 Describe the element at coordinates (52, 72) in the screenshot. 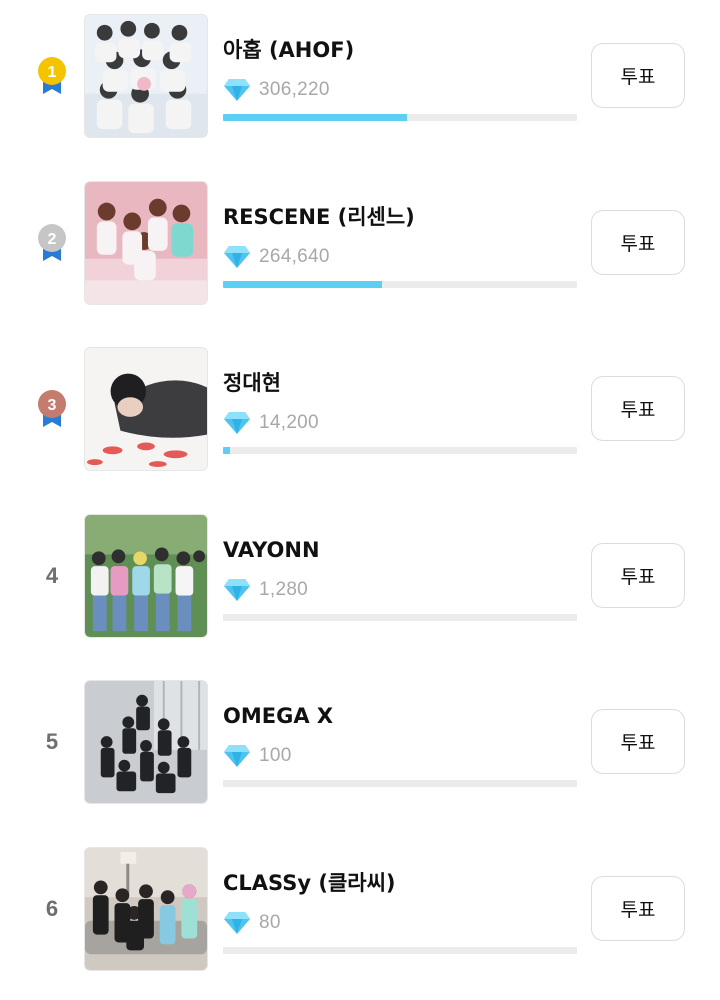

I see `rank-number: 1` at that location.